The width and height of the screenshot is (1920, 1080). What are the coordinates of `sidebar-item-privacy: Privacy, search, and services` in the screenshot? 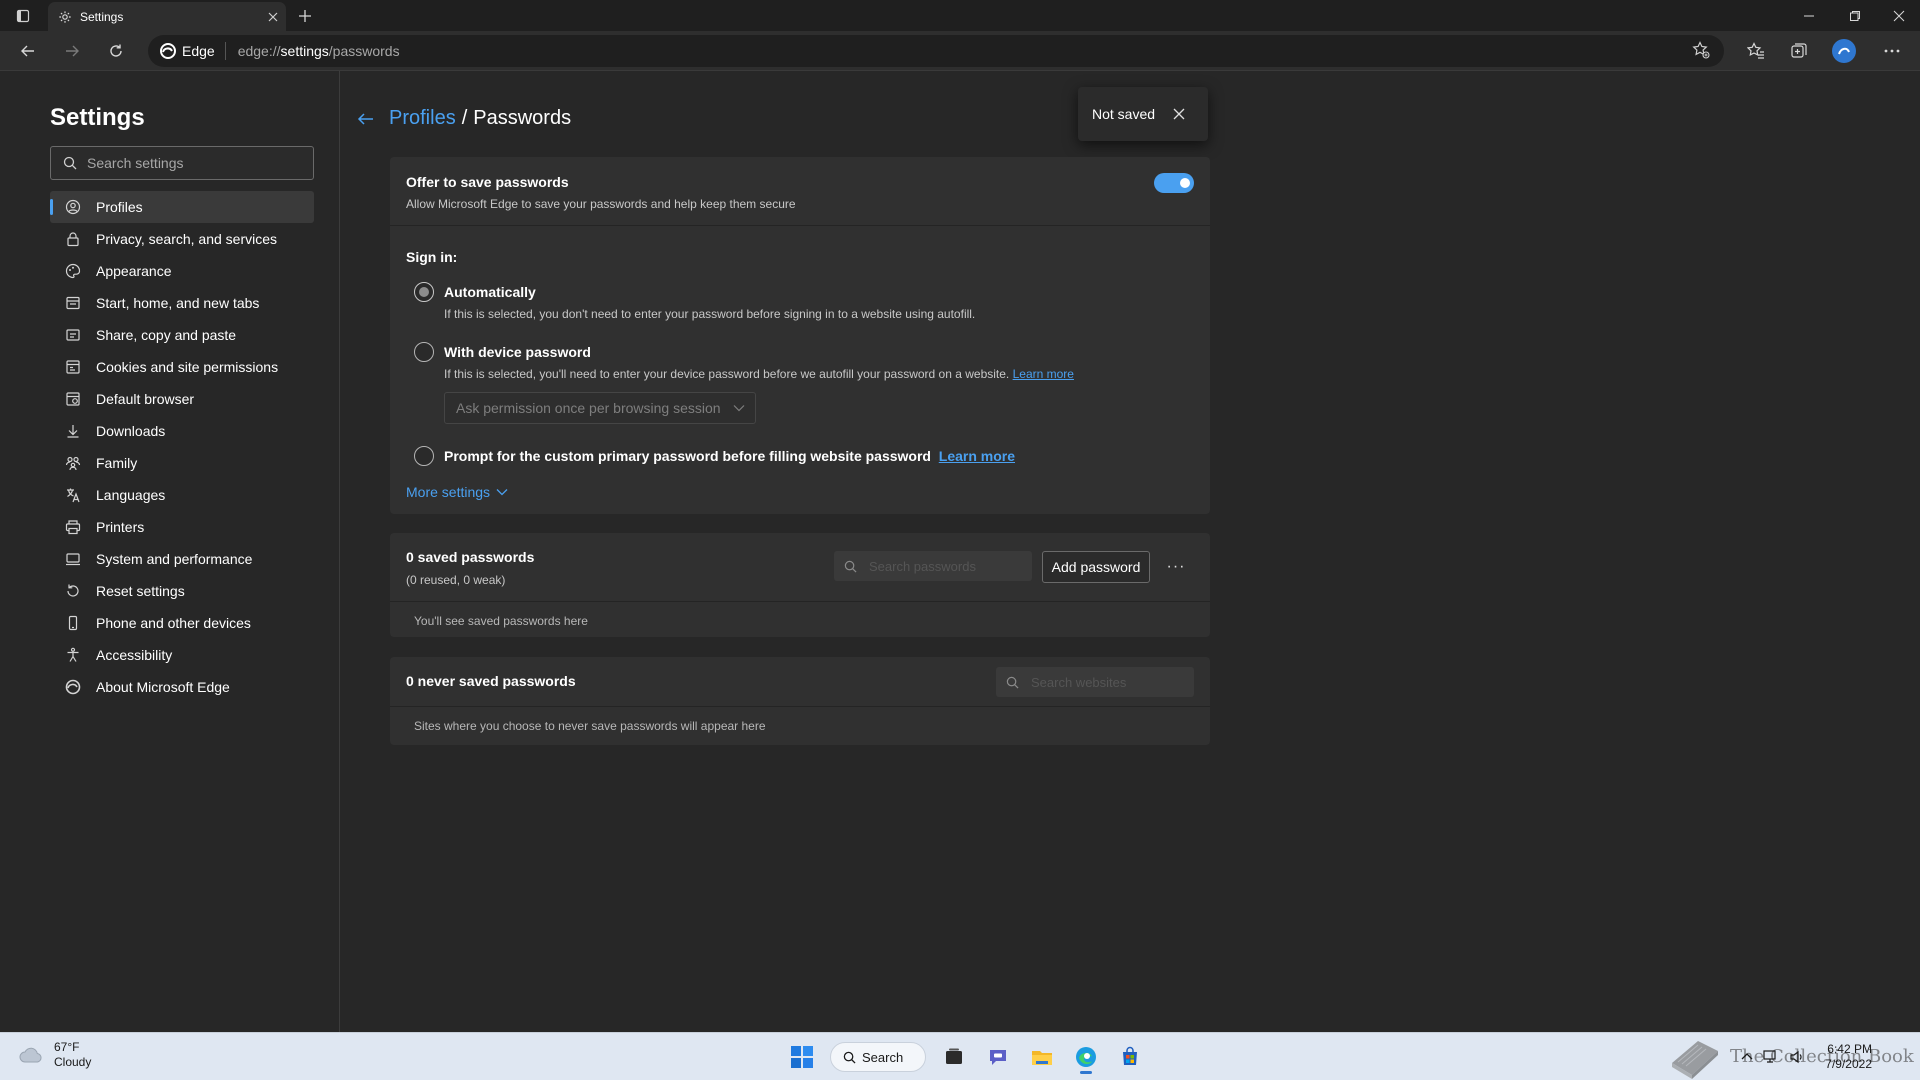 It's located at (182, 239).